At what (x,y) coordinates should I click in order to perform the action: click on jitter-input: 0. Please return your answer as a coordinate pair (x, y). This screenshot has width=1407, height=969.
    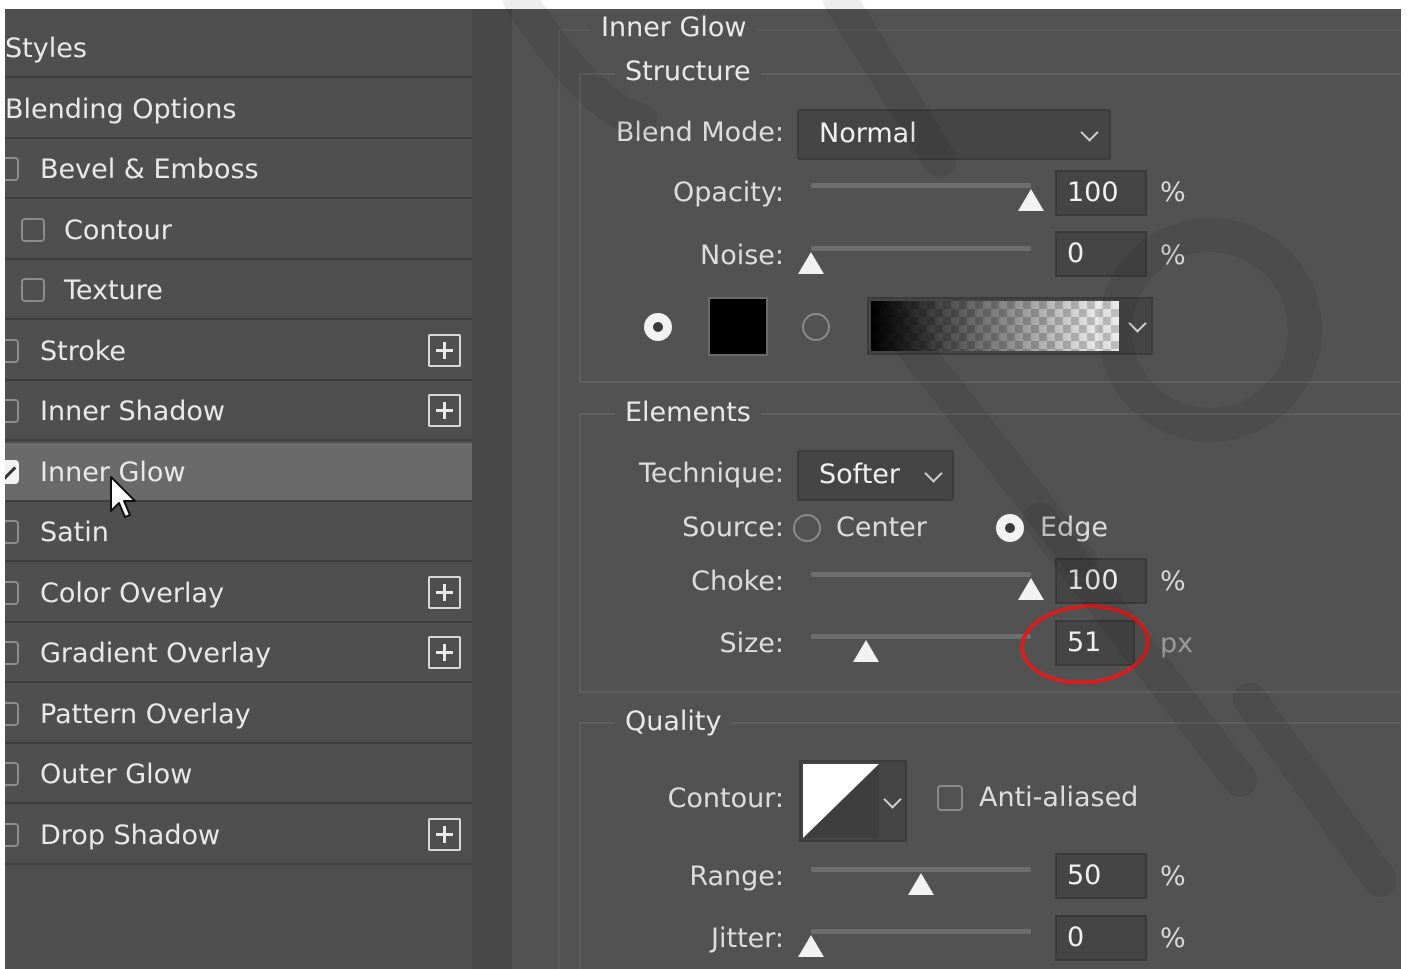
    Looking at the image, I should click on (1101, 938).